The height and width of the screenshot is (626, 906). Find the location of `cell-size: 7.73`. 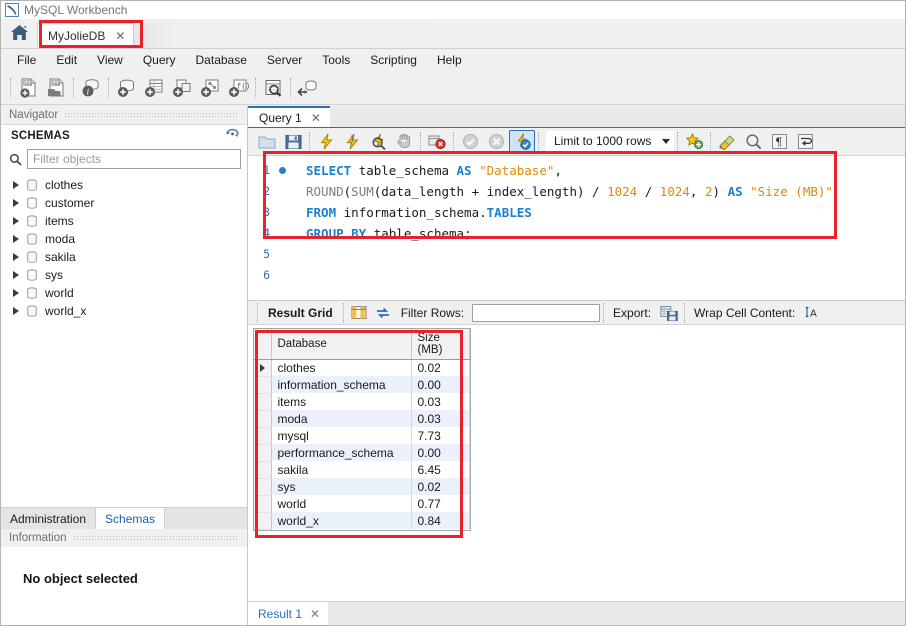

cell-size: 7.73 is located at coordinates (440, 435).